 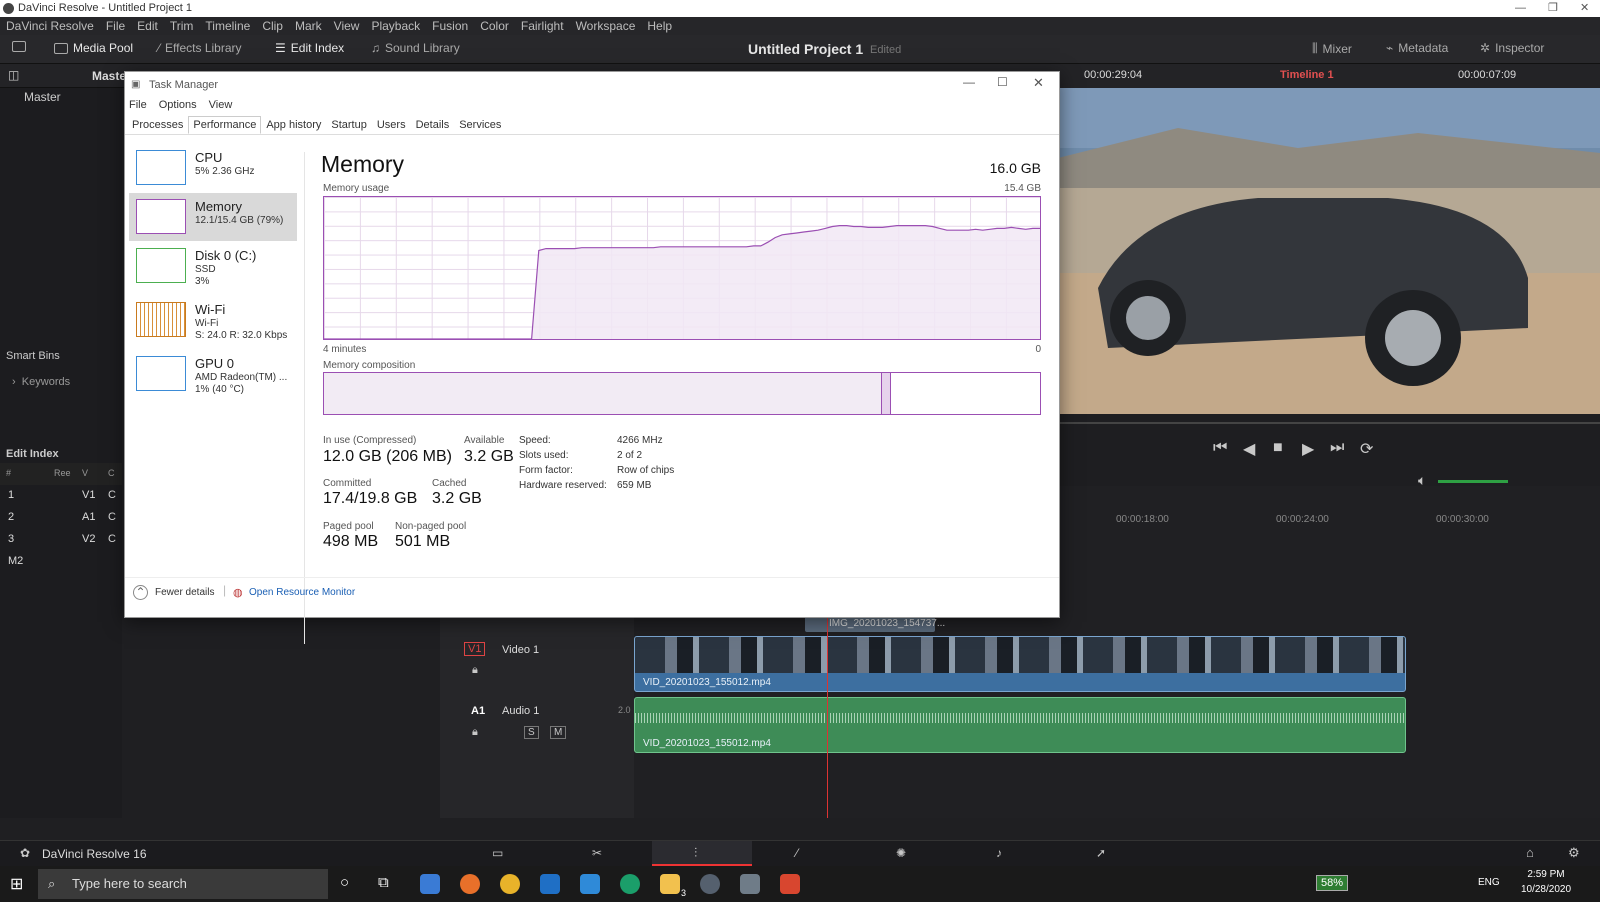 I want to click on restore-icon: ❐, so click(x=1553, y=8).